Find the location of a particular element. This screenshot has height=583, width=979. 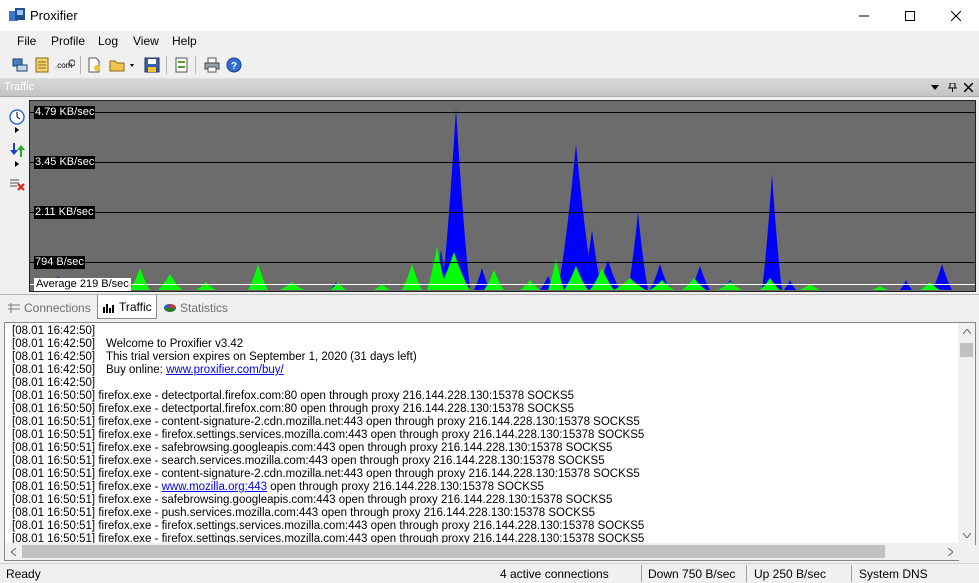

clock-icon is located at coordinates (17, 117).